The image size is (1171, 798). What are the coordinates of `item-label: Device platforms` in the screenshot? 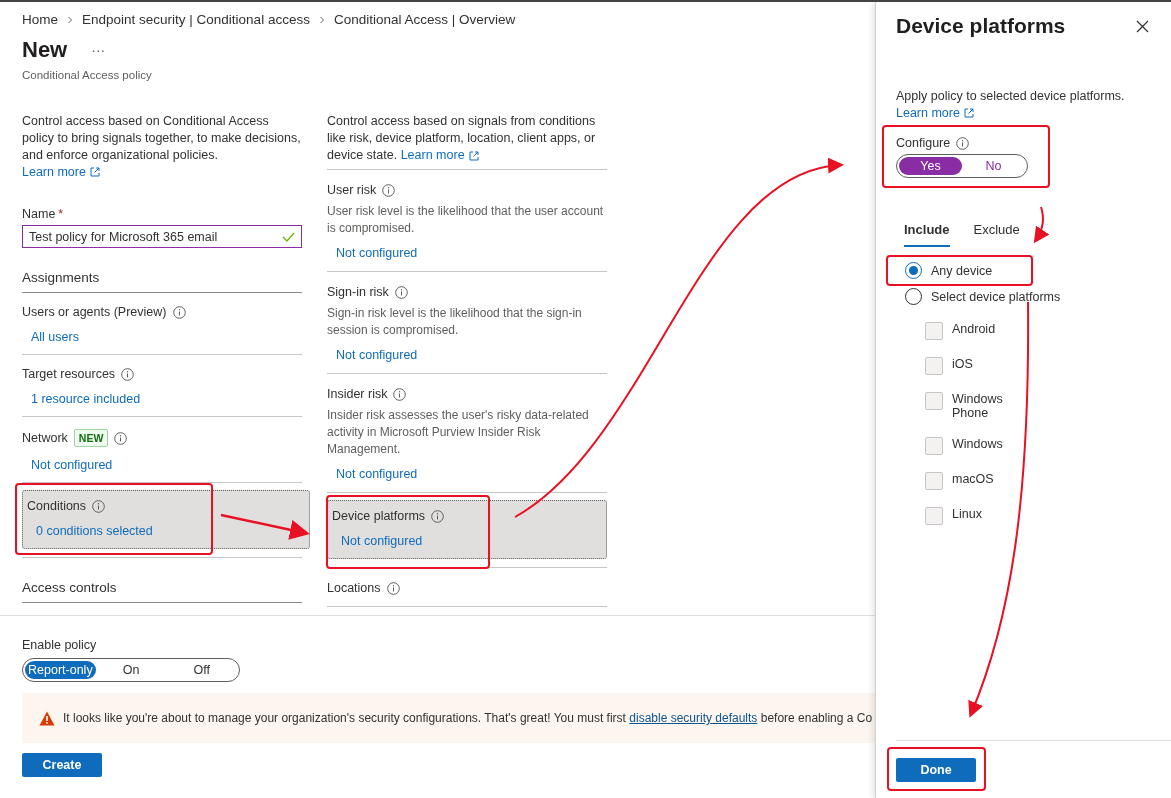 It's located at (379, 516).